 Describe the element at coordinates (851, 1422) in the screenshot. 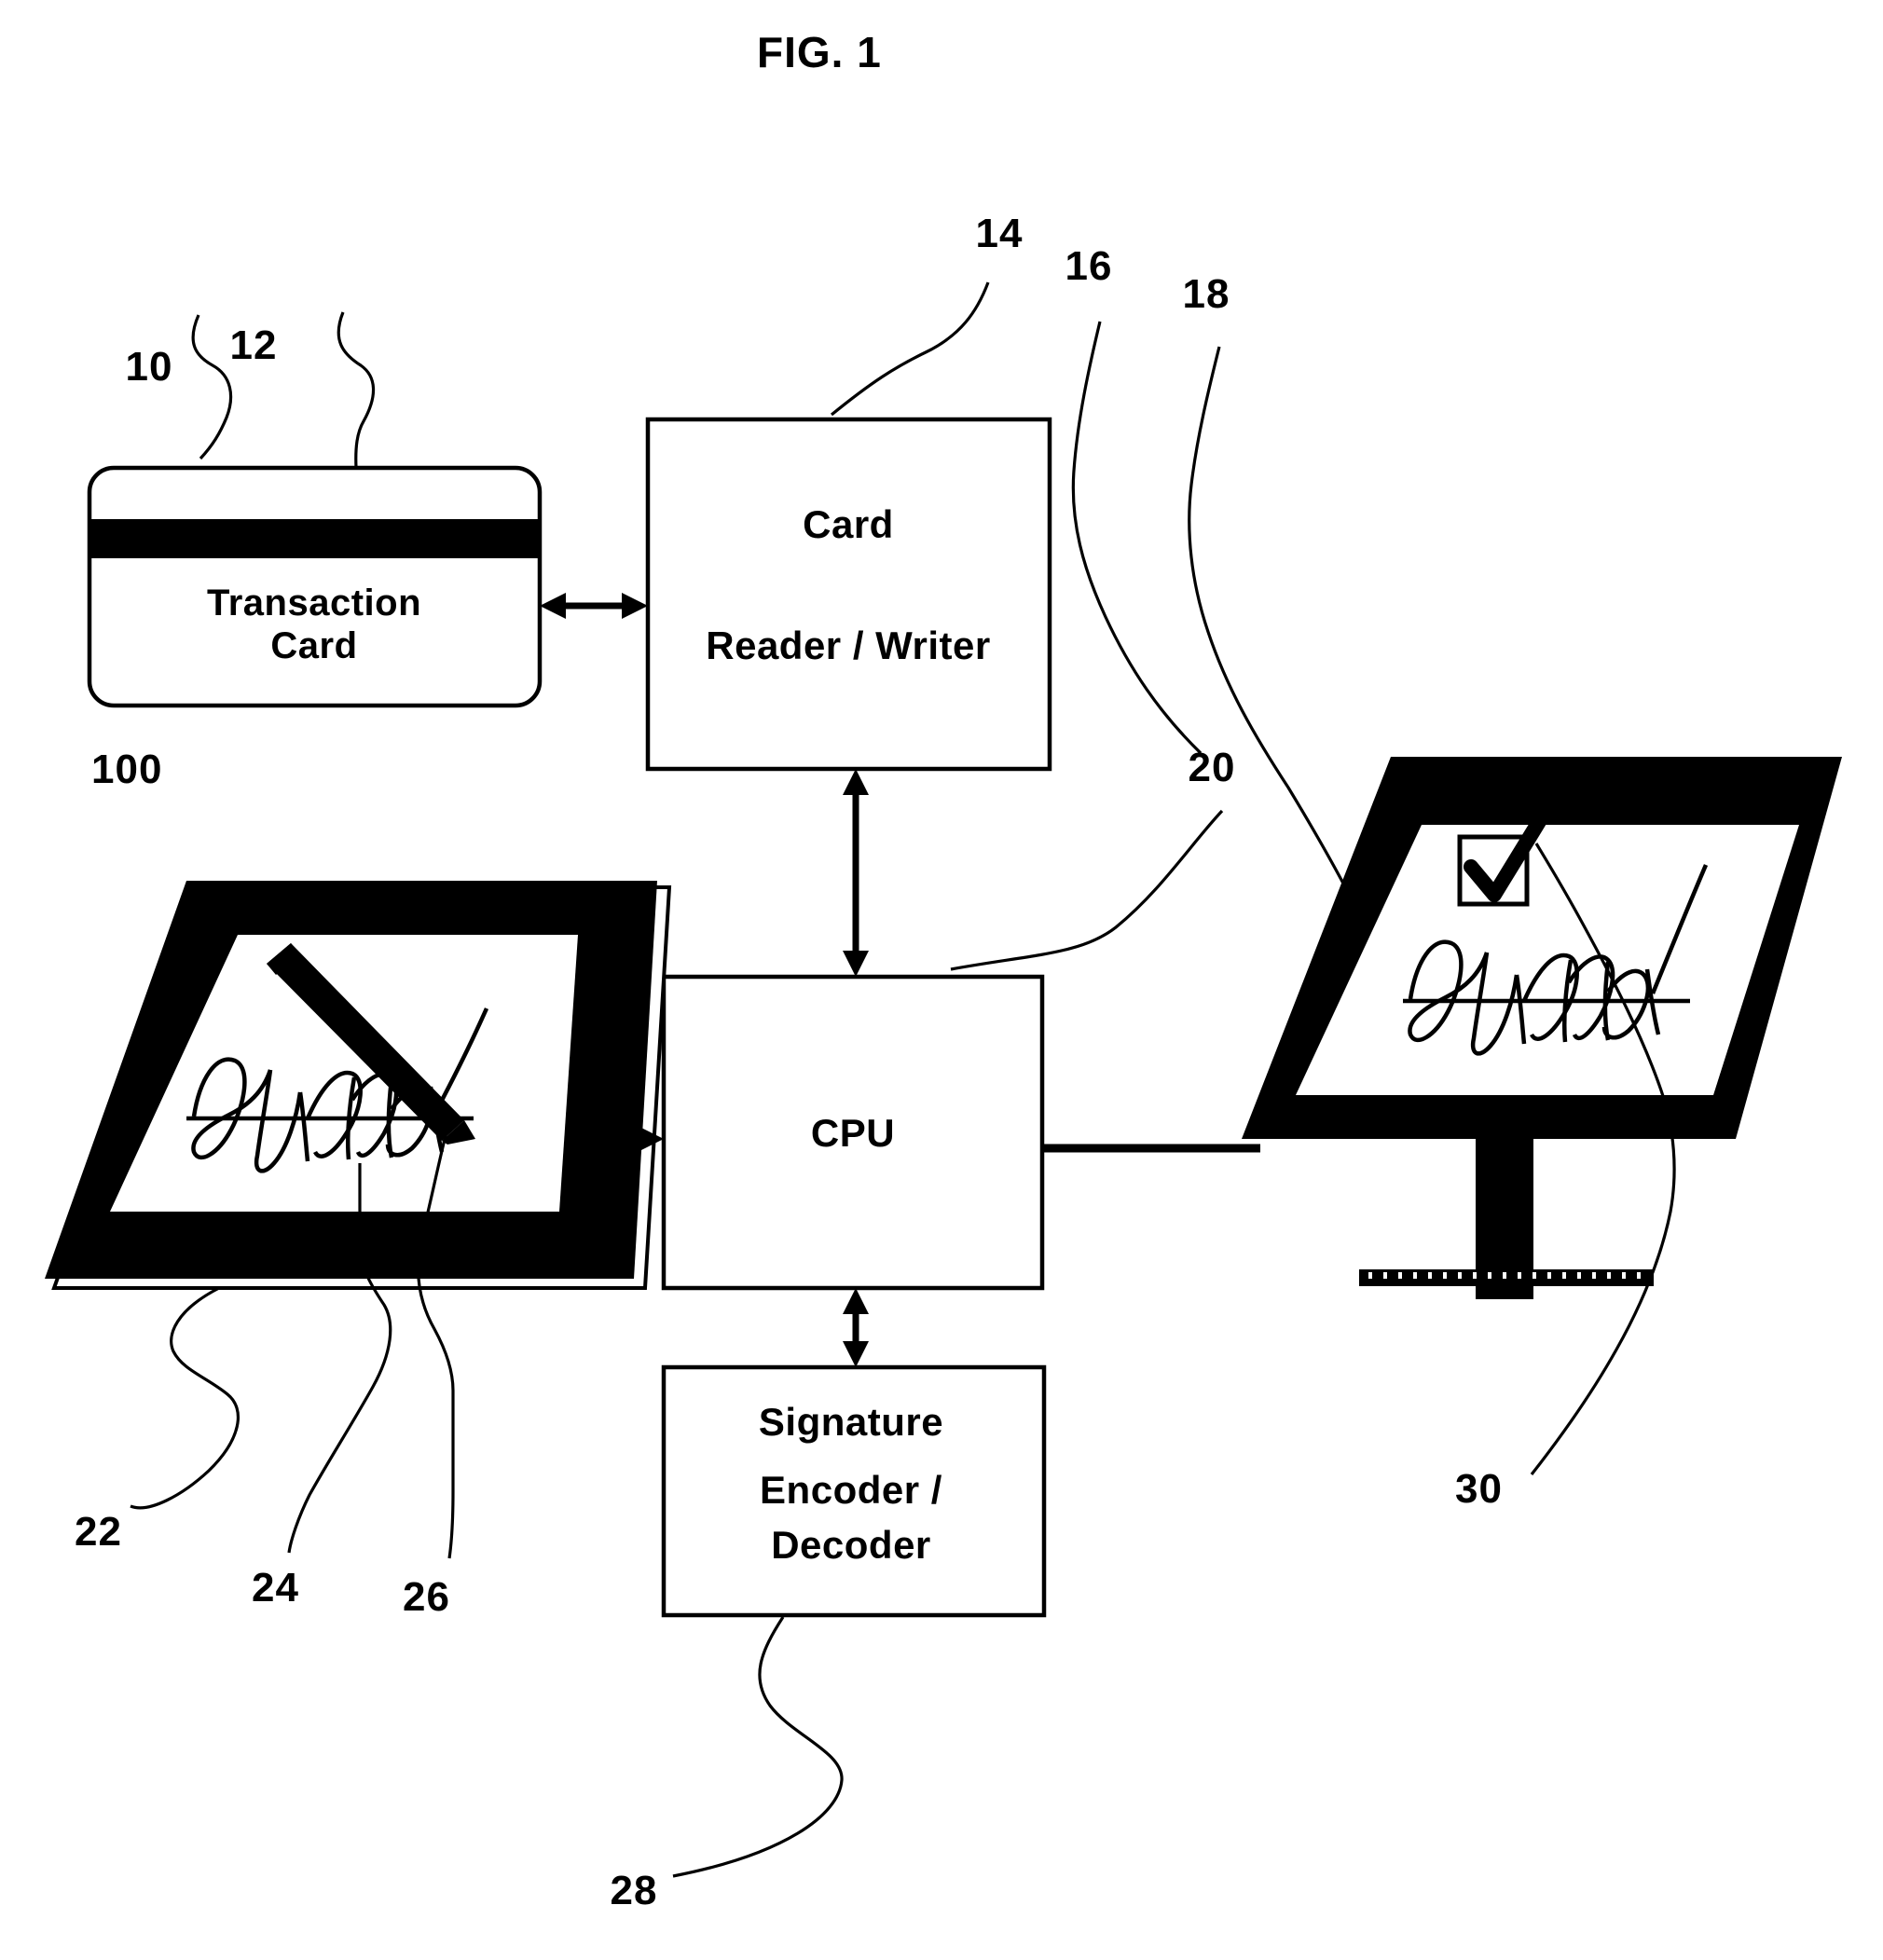

I see `signature-codec-label-line1: Signature` at that location.